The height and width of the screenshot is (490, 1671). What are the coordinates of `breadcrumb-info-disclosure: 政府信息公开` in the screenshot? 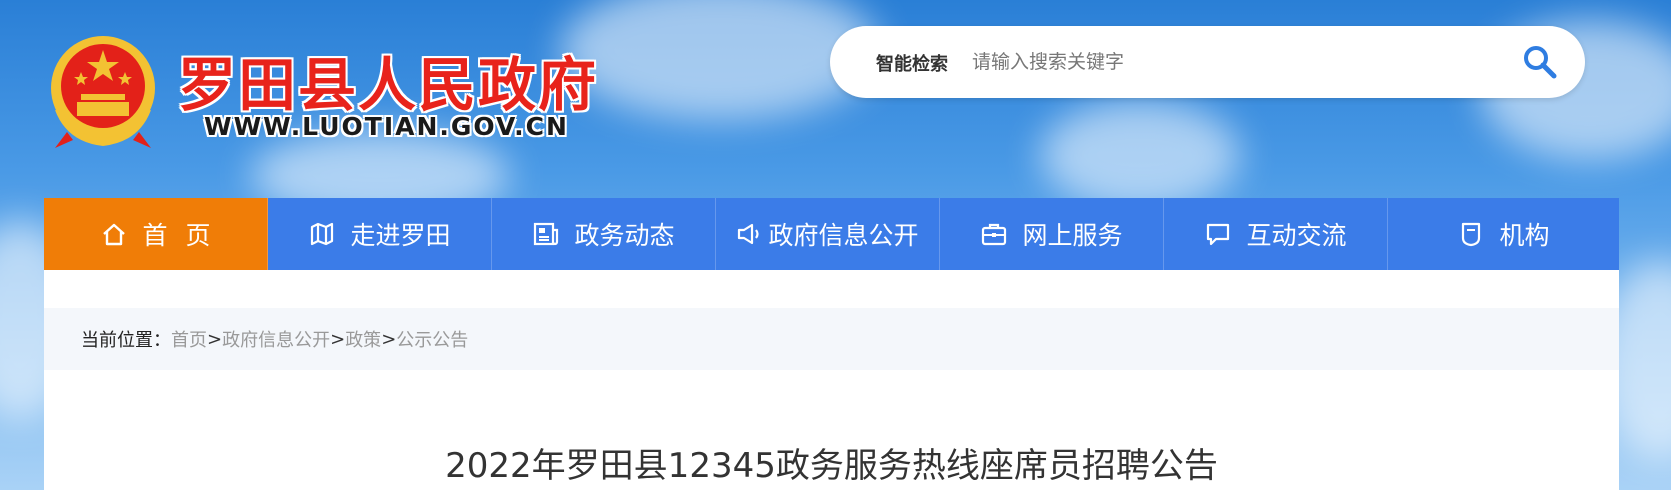 It's located at (276, 339).